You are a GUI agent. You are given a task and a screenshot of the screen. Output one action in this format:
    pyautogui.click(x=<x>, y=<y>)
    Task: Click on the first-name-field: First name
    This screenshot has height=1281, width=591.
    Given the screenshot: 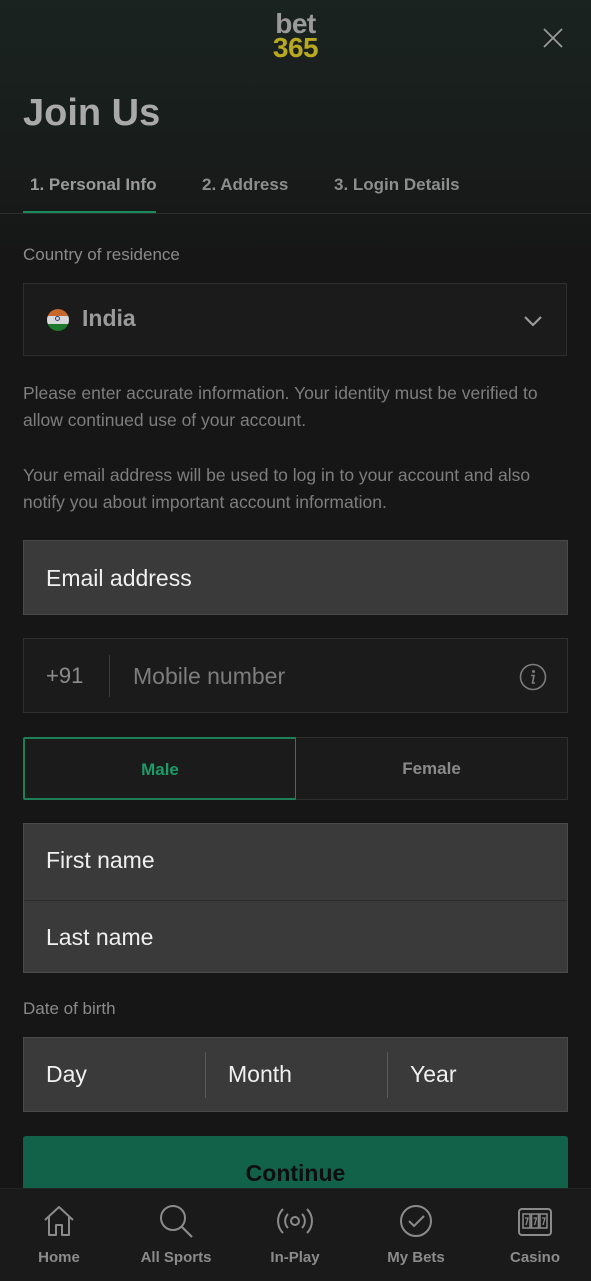 What is the action you would take?
    pyautogui.click(x=295, y=861)
    